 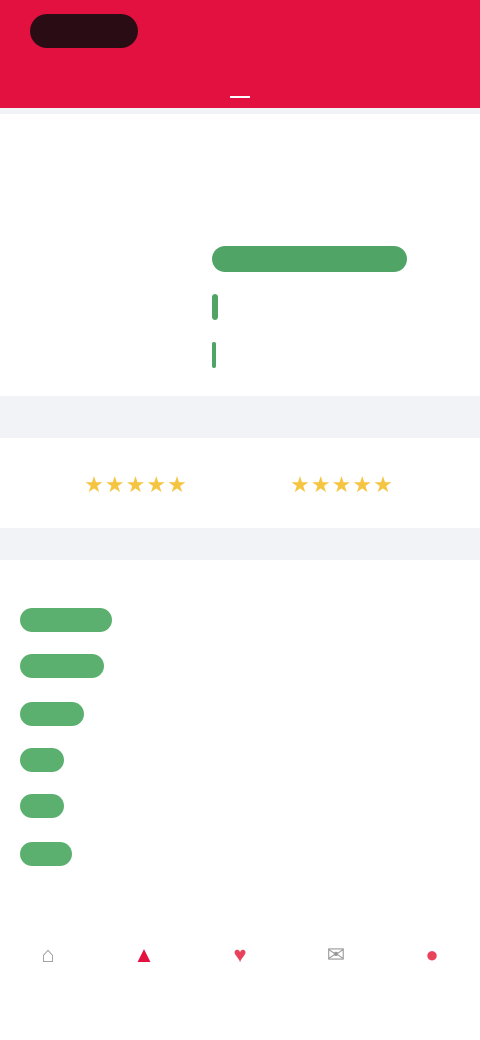 I want to click on app-logo, so click(x=84, y=31).